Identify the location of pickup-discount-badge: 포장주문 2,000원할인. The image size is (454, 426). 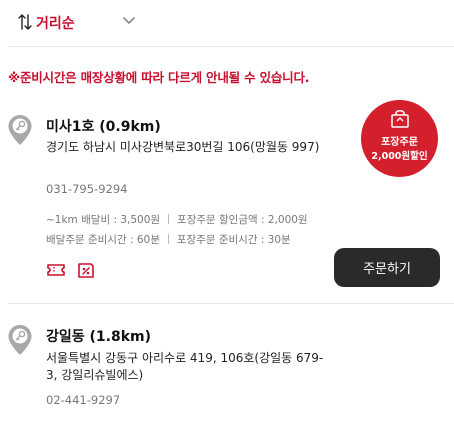
(399, 138).